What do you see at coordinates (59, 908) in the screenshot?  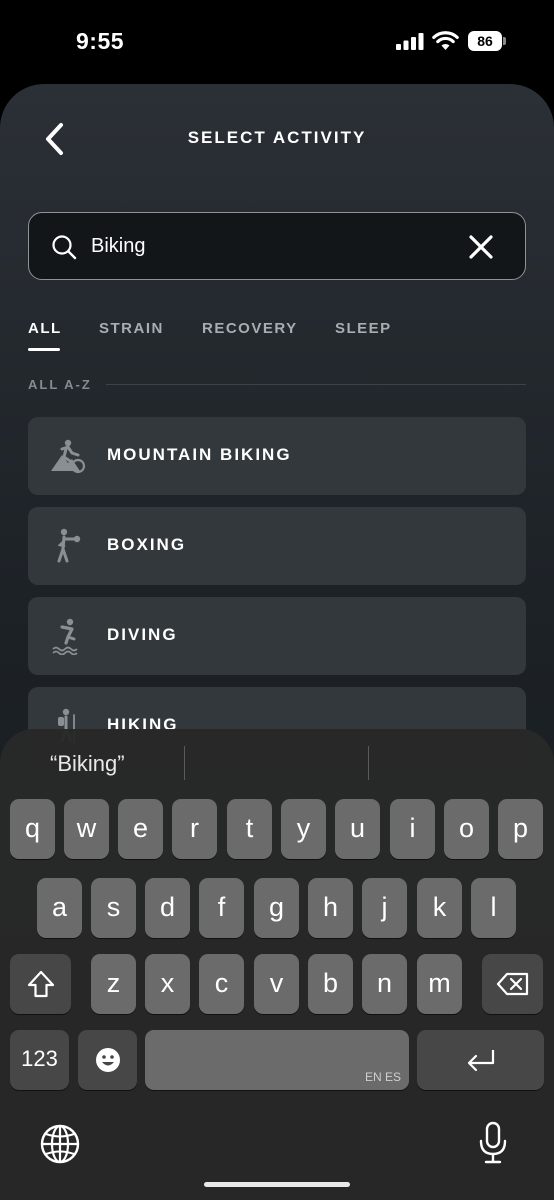 I see `key-a: a` at bounding box center [59, 908].